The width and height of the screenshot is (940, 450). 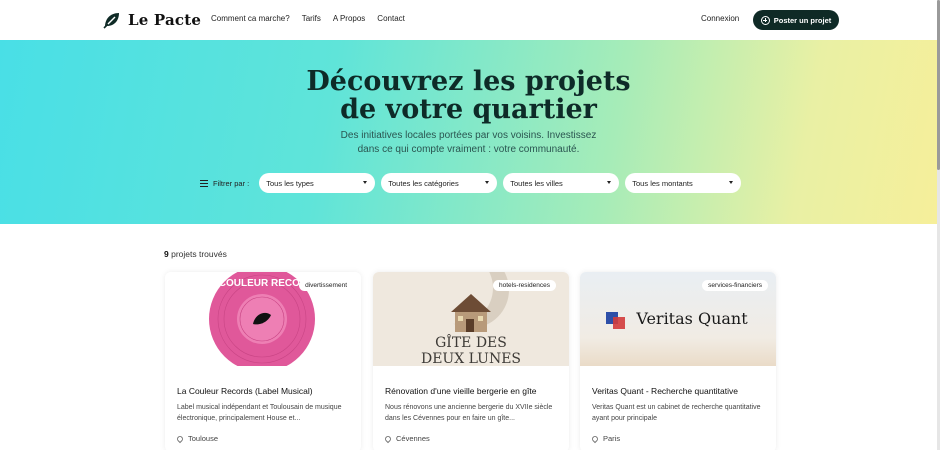 I want to click on project-location: Toulouse, so click(x=197, y=438).